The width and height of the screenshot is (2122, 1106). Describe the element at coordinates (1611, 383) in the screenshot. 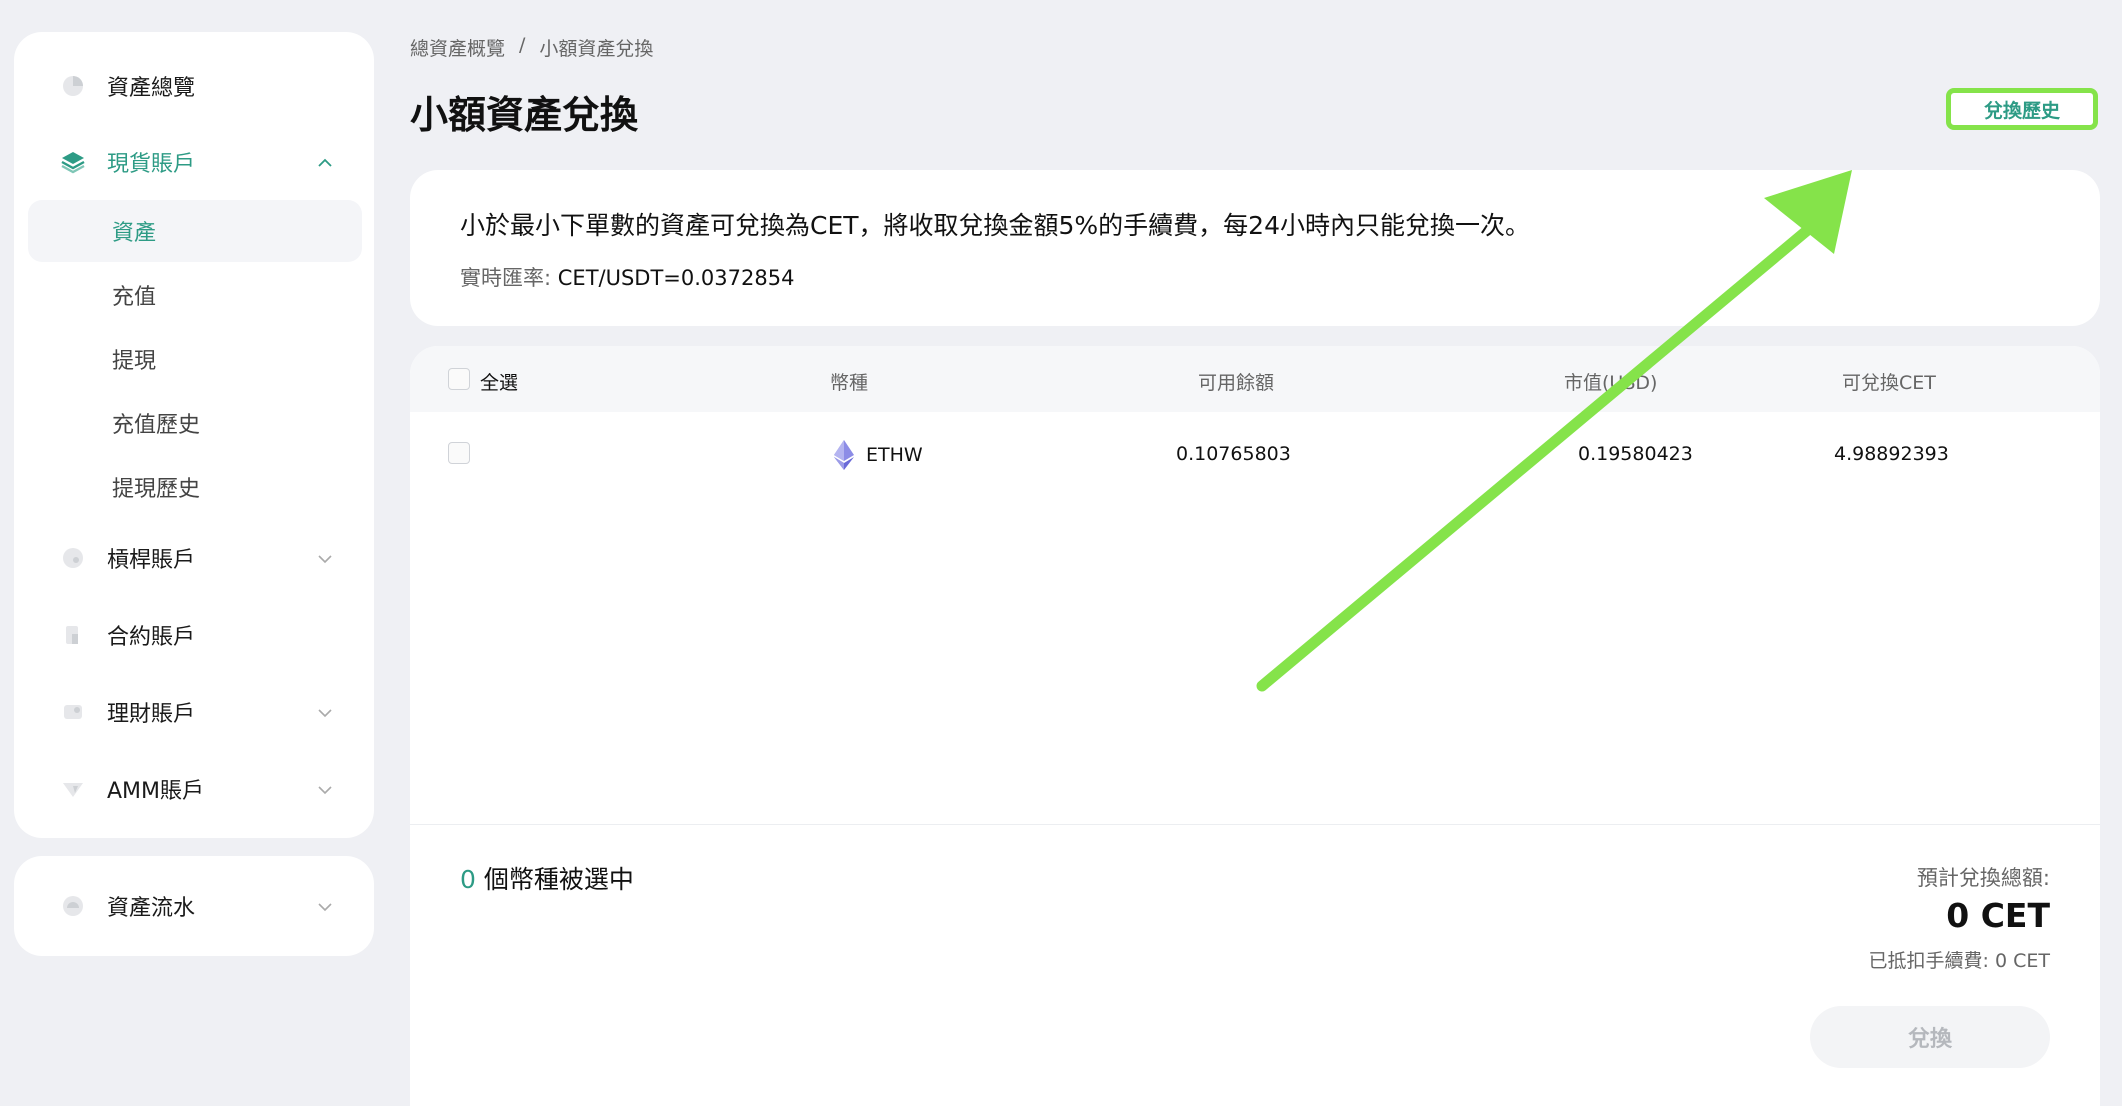

I see `column-header-market-value: 市值(USD)` at that location.